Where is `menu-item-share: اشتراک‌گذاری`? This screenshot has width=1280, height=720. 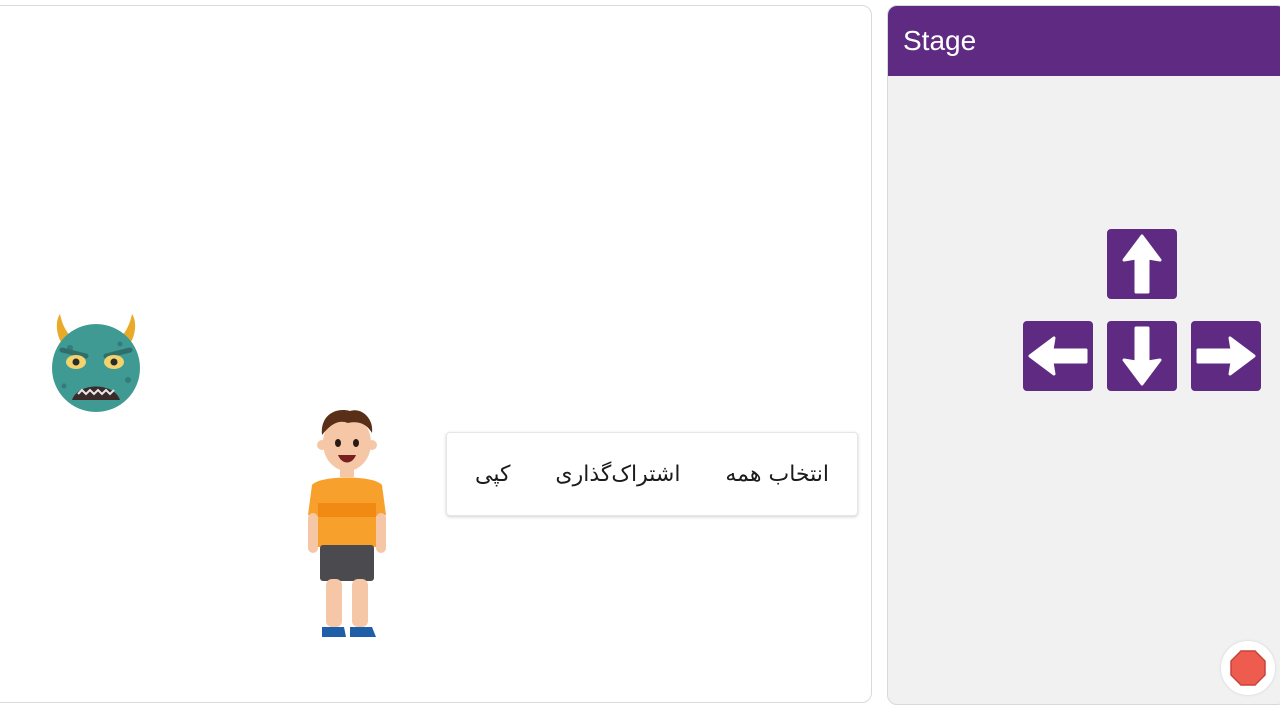
menu-item-share: اشتراک‌گذاری is located at coordinates (617, 474).